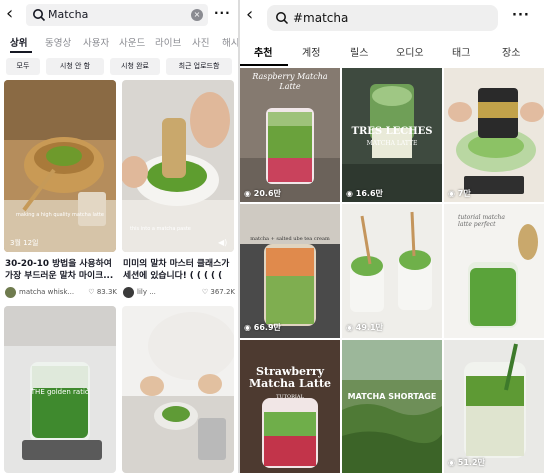  I want to click on reel-subtitle: MATCHA LATTE, so click(392, 143).